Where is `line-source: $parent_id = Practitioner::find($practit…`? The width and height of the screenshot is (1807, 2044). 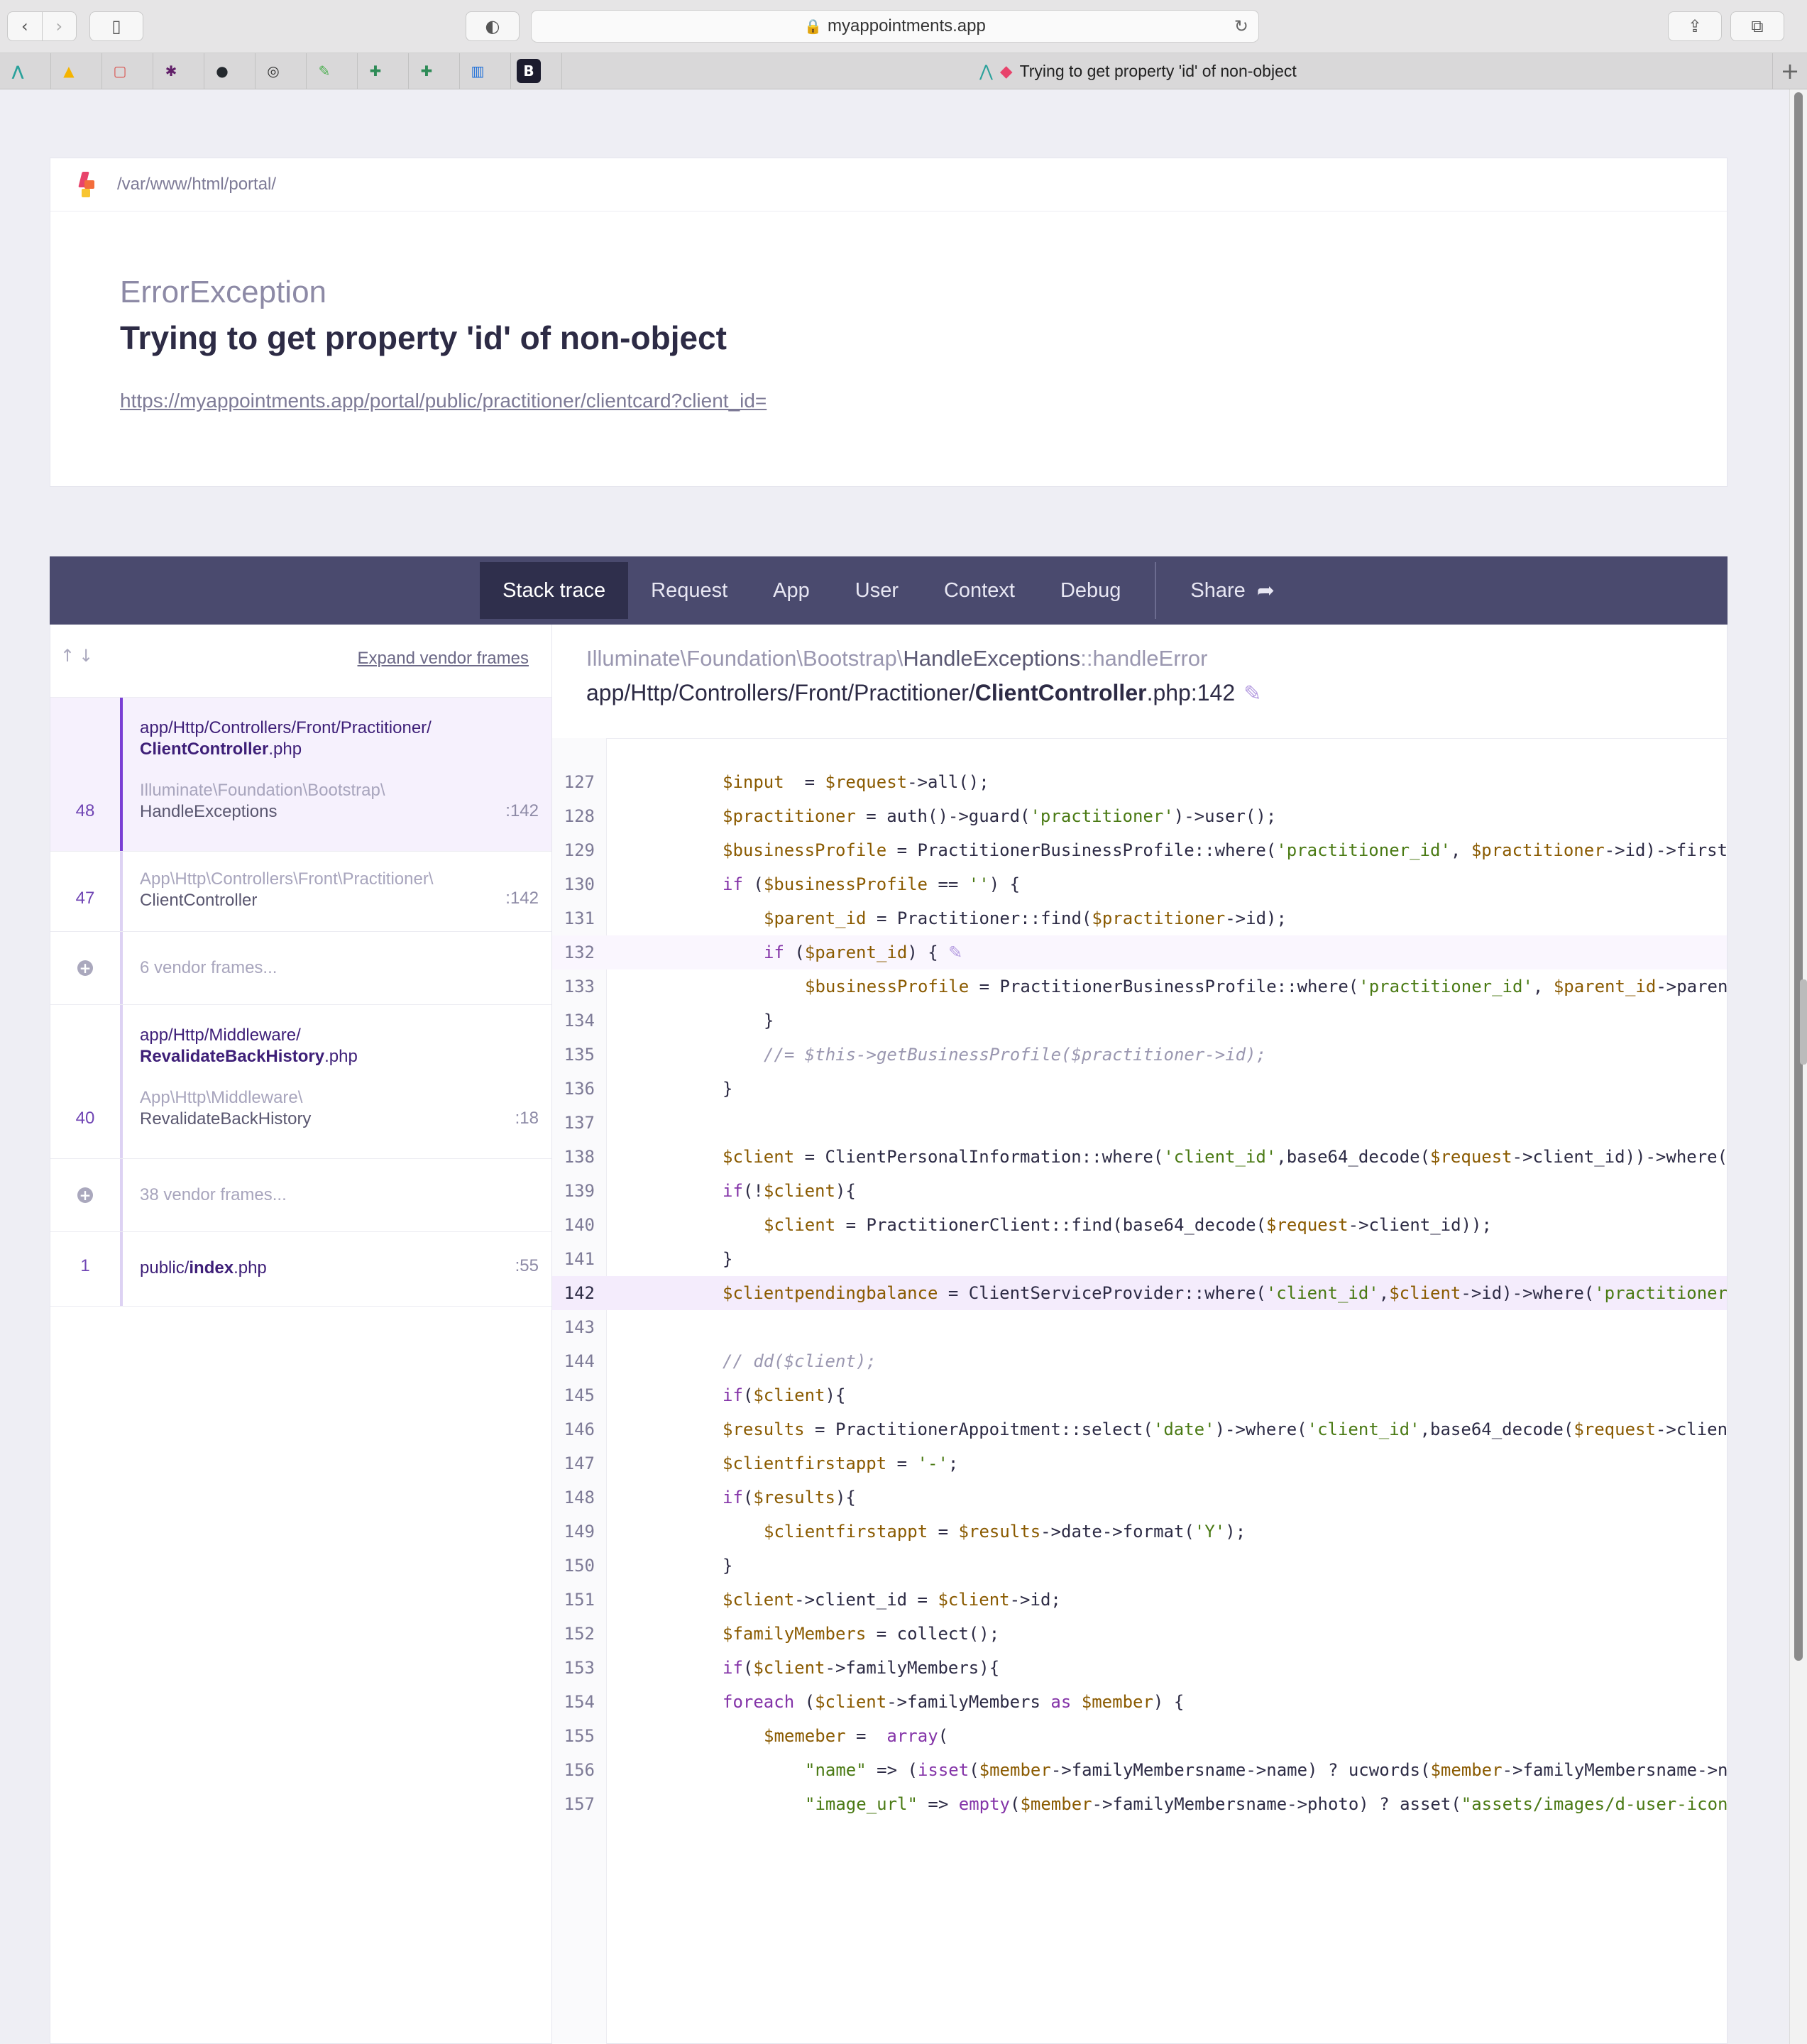 line-source: $parent_id = Practitioner::find($practit… is located at coordinates (1025, 918).